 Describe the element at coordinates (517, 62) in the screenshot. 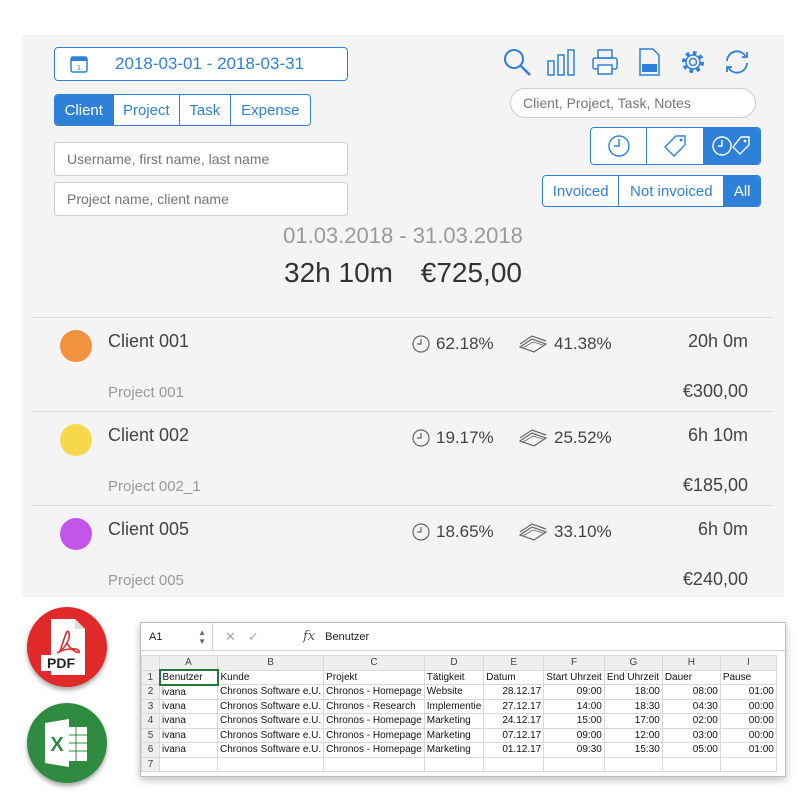

I see `search-icon` at that location.